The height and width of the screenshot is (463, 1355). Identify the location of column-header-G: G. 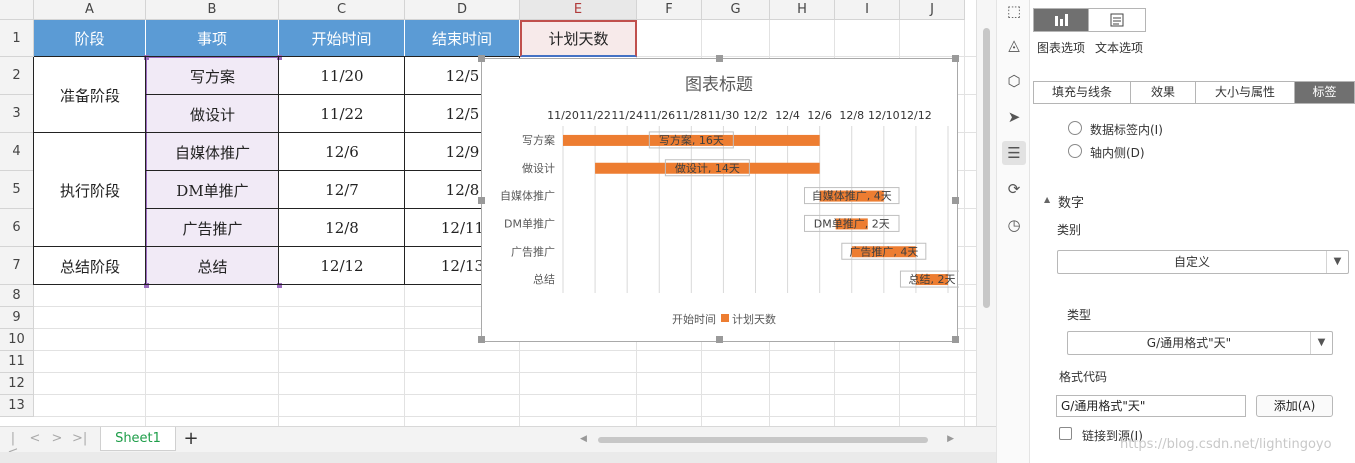
(736, 10).